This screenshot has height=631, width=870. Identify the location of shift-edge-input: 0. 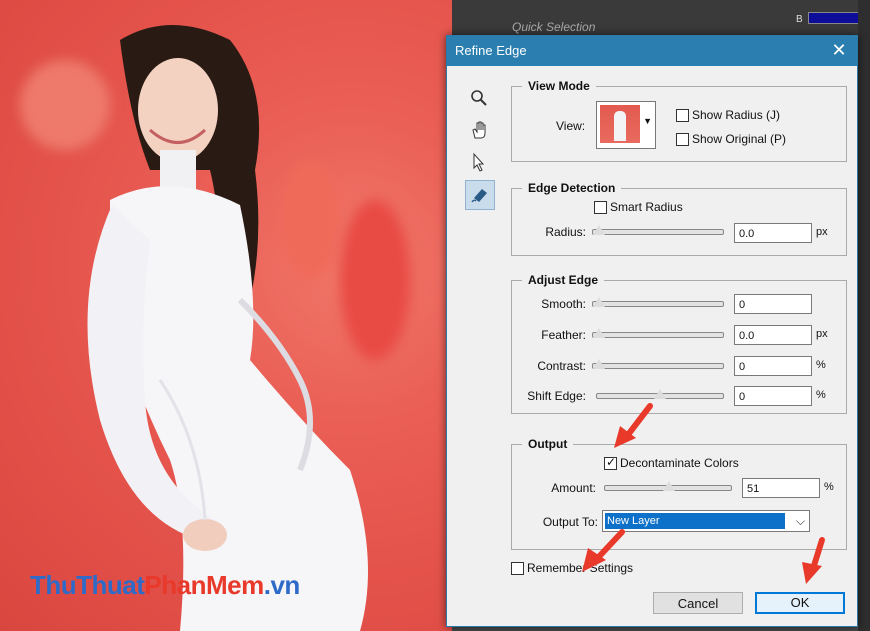
(773, 396).